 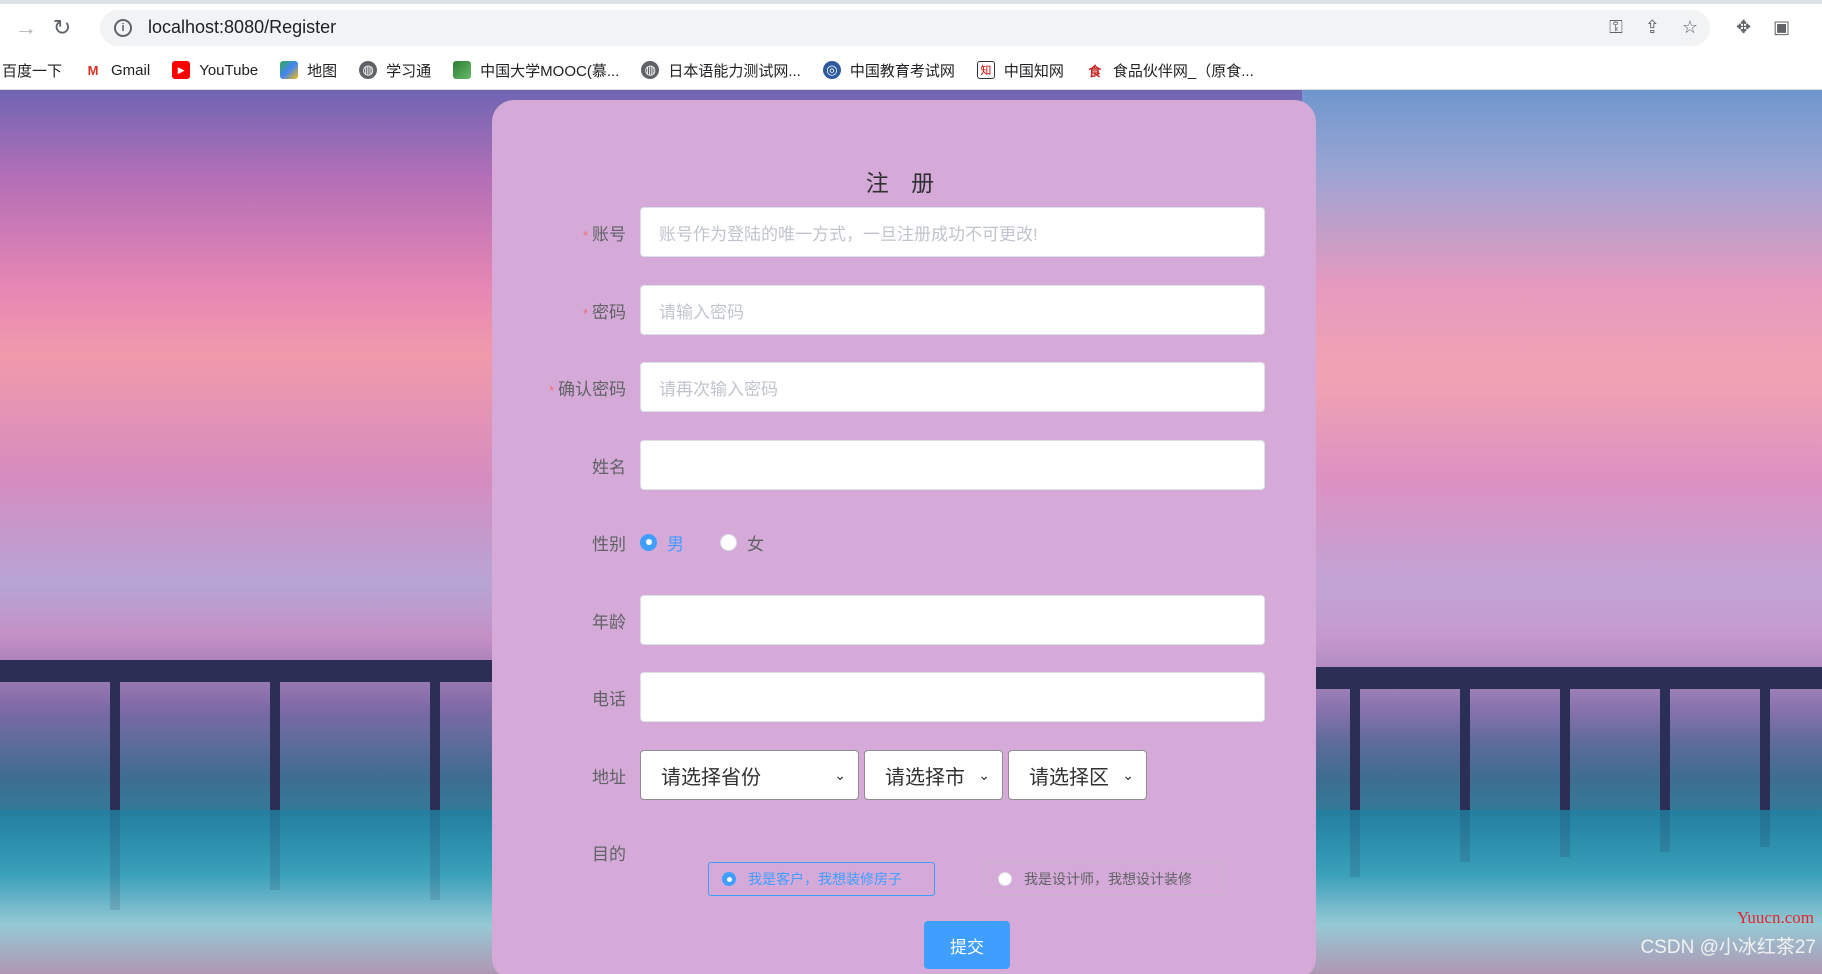 I want to click on phone-row: 电话, so click(x=904, y=697).